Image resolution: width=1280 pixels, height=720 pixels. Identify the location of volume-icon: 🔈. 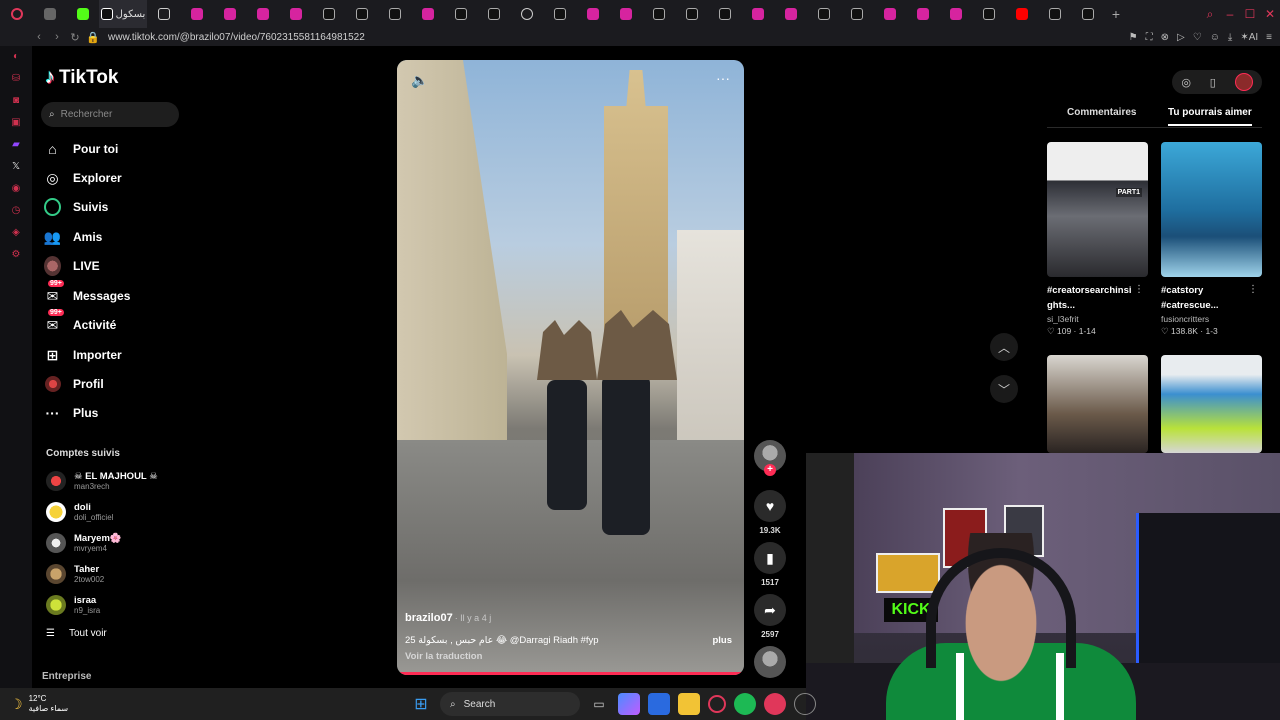
(419, 80).